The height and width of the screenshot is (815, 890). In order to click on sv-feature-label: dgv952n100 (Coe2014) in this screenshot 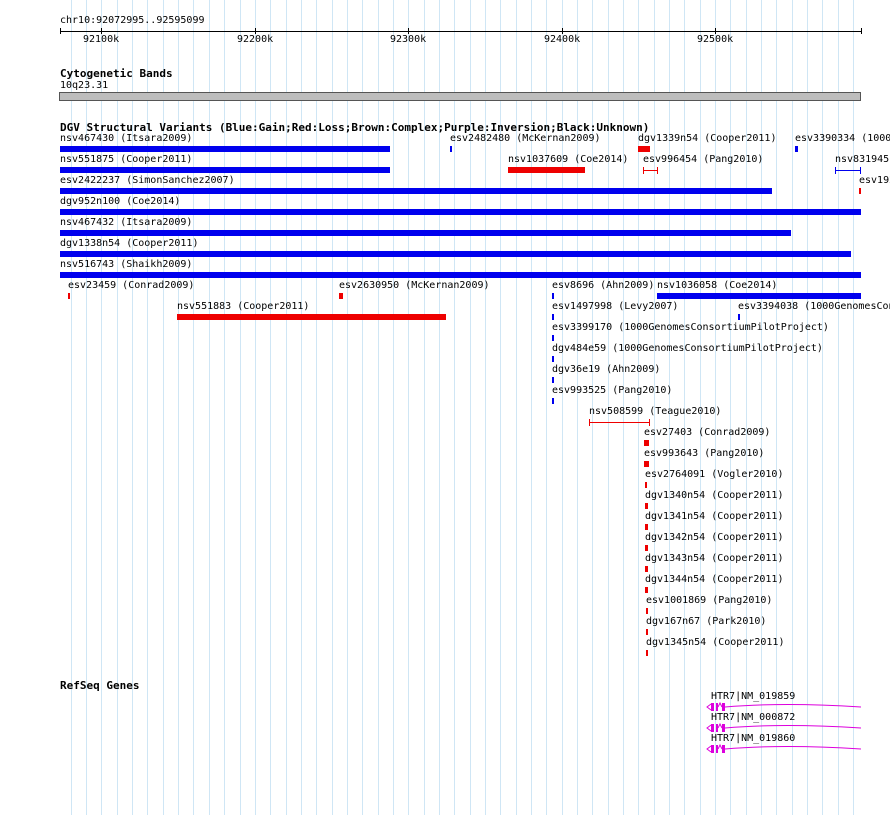, I will do `click(120, 202)`.